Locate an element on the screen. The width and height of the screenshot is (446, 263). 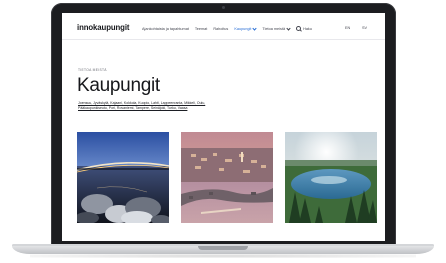
nav-item-teemat: Teemat is located at coordinates (201, 28).